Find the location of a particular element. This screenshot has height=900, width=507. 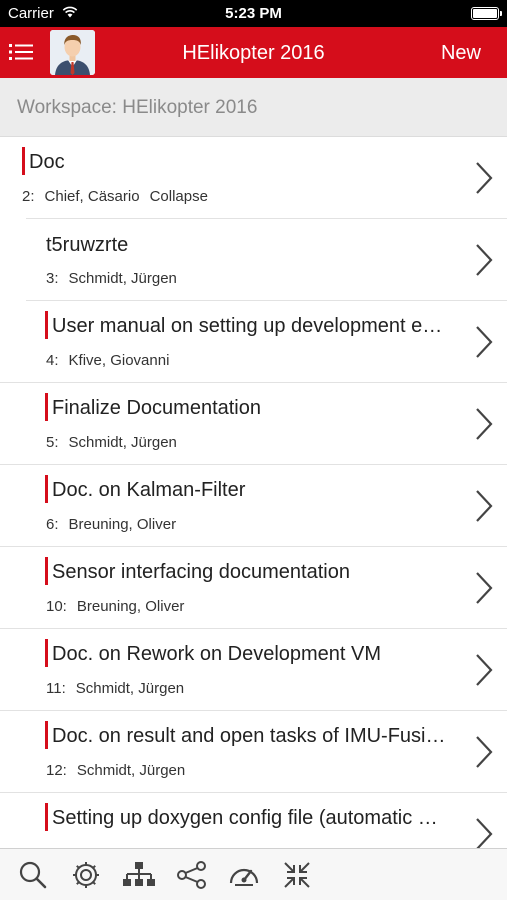

new-button: New is located at coordinates (461, 53).